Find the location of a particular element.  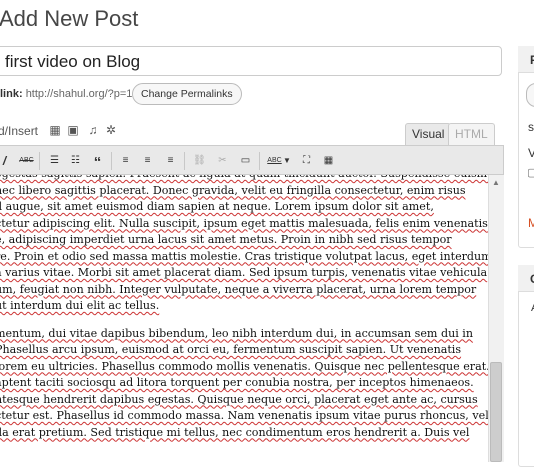

tab-html: HTML is located at coordinates (471, 134).